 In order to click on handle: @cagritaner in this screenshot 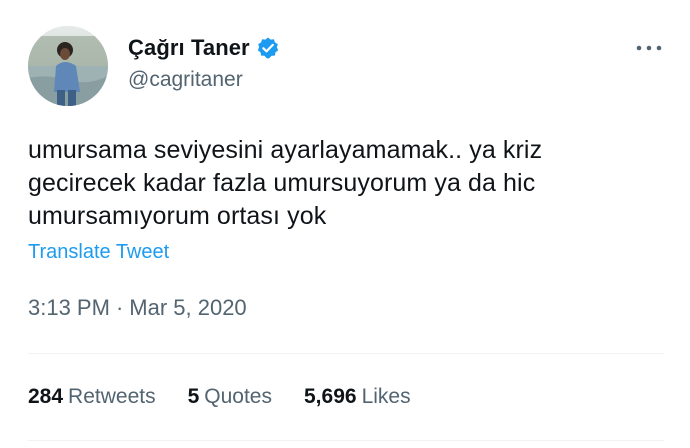, I will do `click(185, 80)`.